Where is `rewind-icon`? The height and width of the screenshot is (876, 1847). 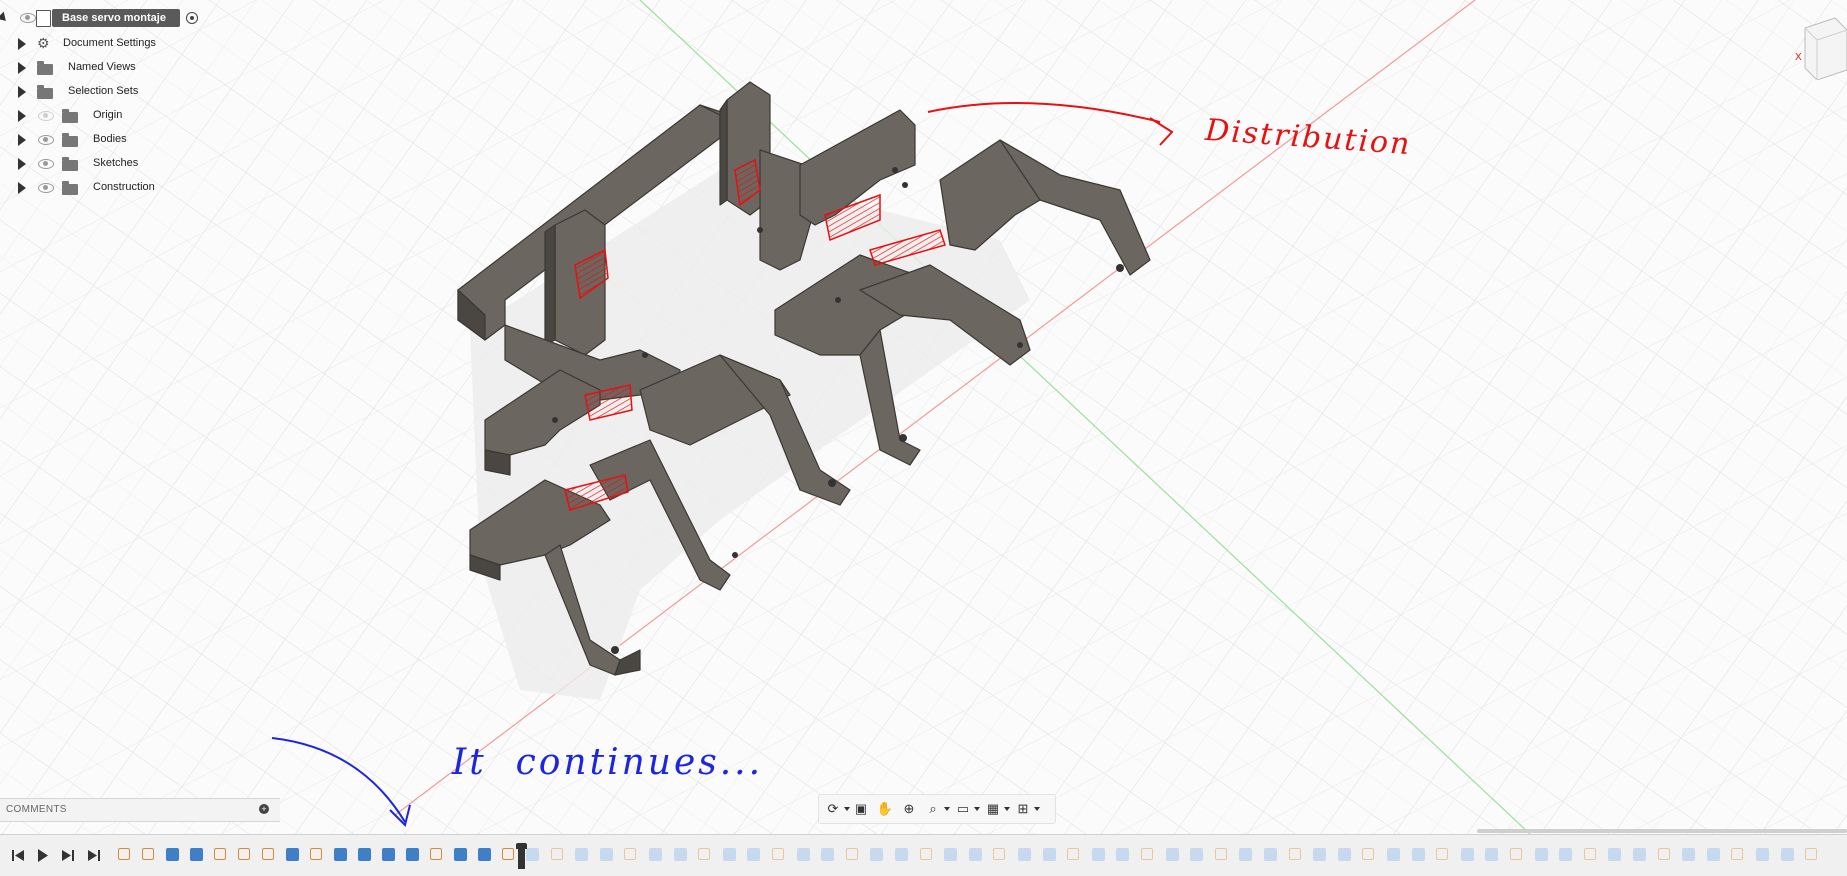
rewind-icon is located at coordinates (18, 855).